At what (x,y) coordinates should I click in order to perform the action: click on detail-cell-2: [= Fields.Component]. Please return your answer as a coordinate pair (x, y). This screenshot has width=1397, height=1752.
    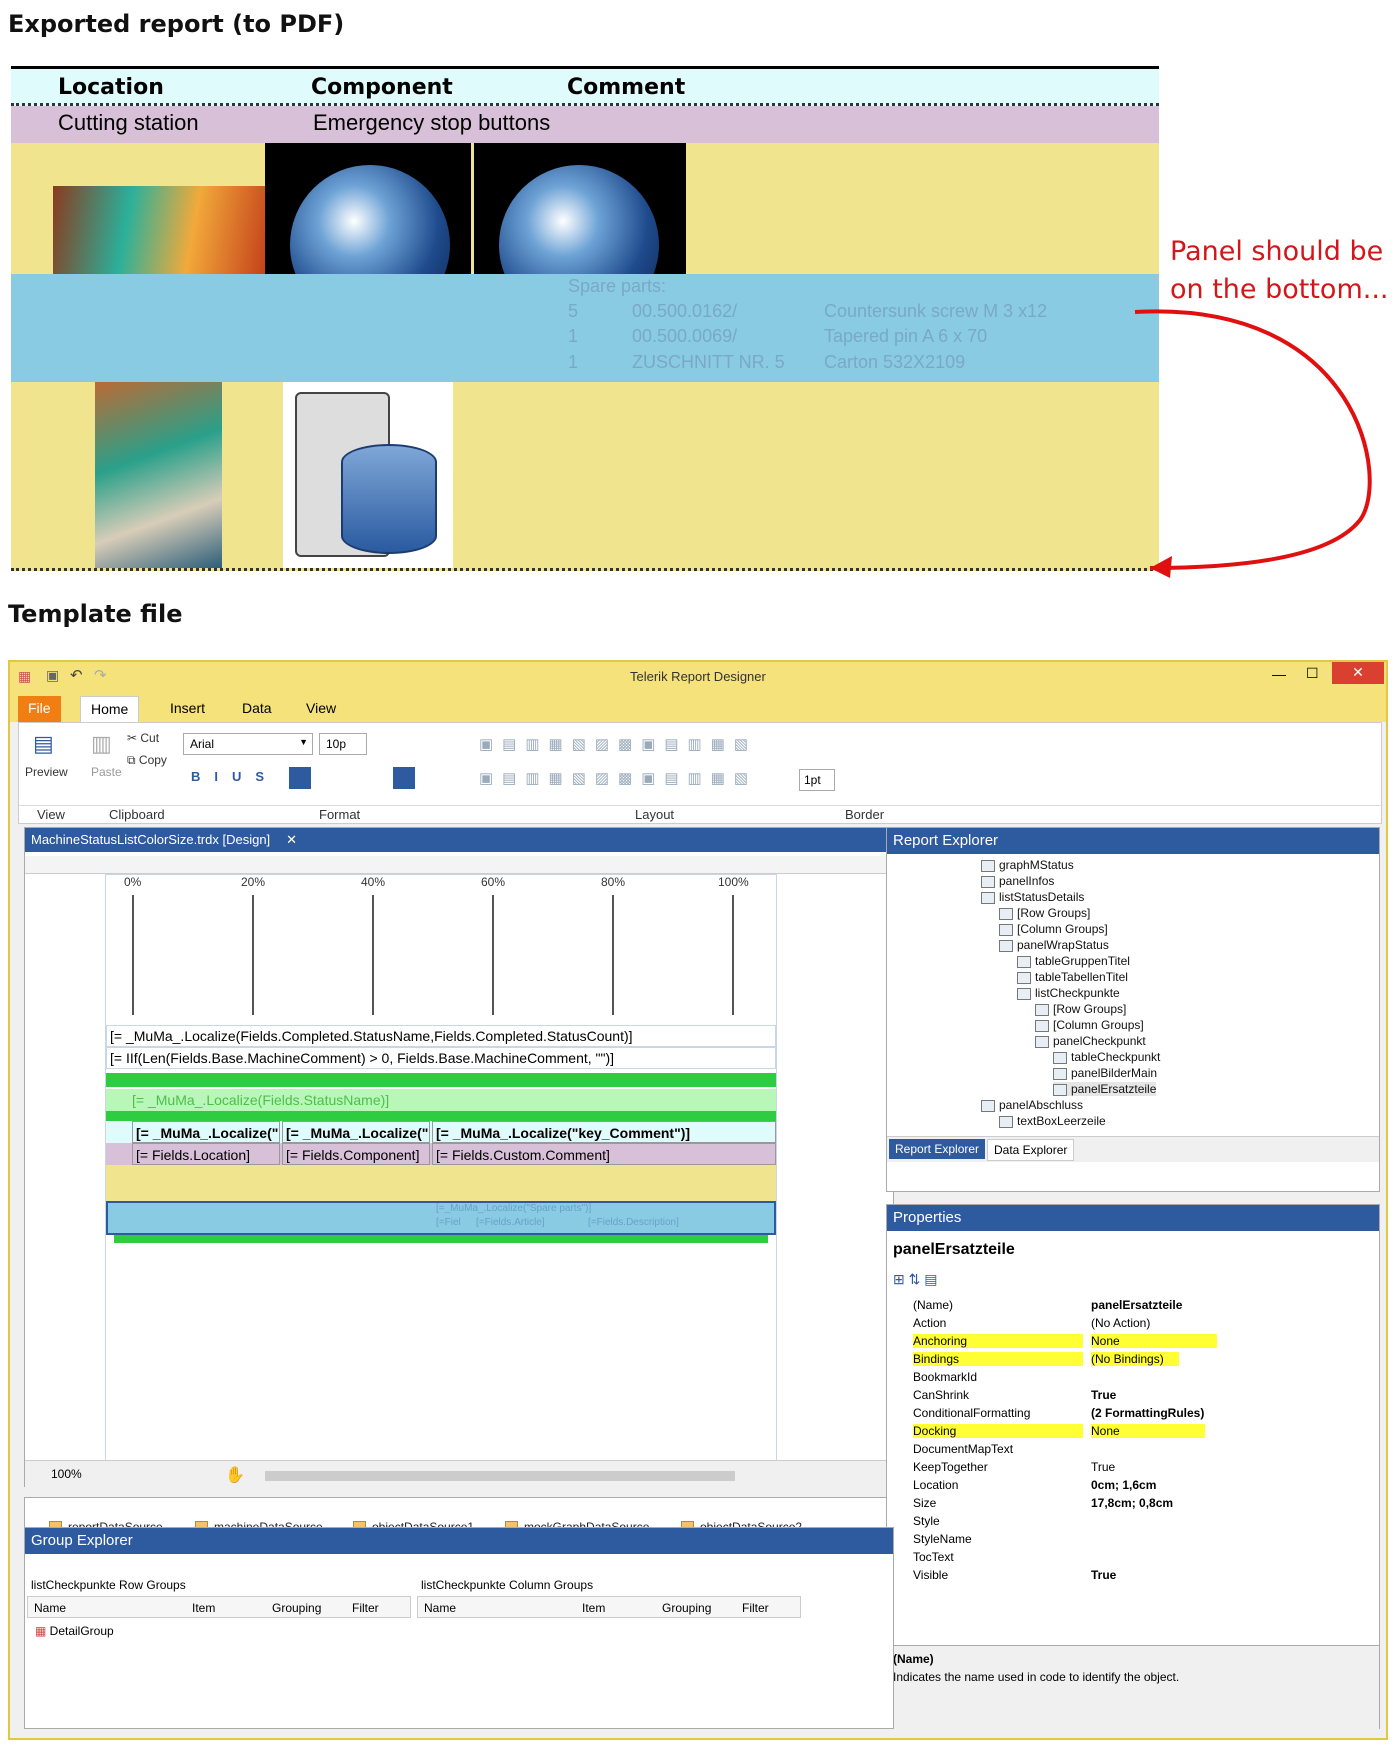
    Looking at the image, I should click on (356, 1154).